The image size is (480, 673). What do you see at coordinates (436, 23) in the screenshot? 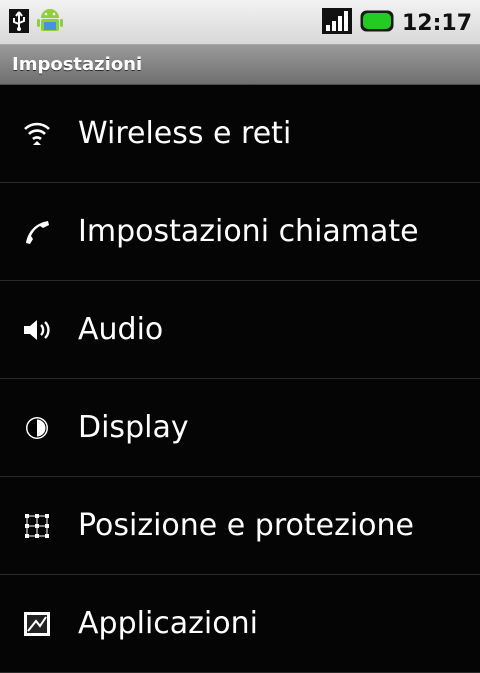
I see `status-clock: 12:17` at bounding box center [436, 23].